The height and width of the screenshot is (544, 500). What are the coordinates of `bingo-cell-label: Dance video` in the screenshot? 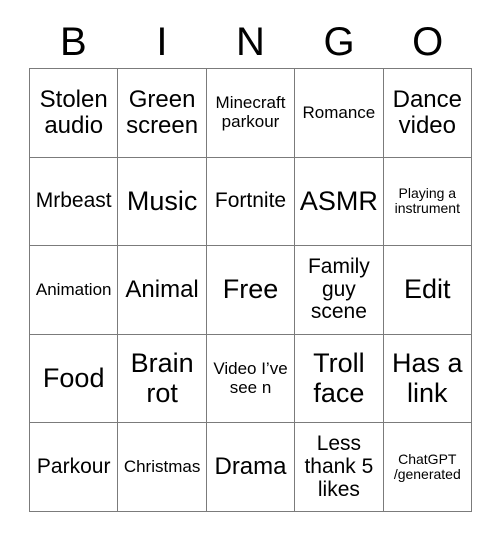 It's located at (427, 112).